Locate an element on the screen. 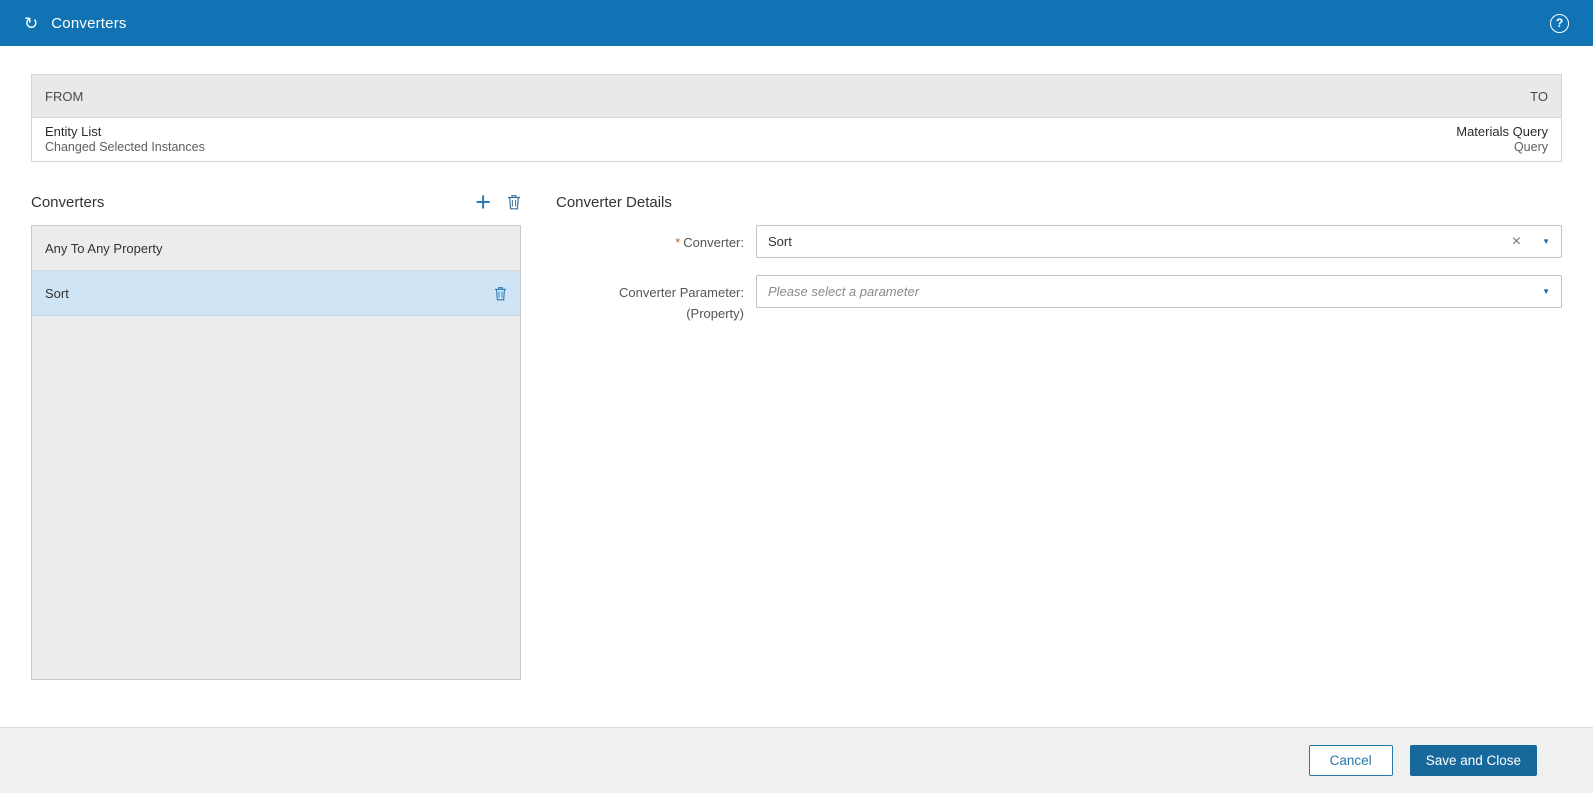  converters-list-title: Converters is located at coordinates (68, 202).